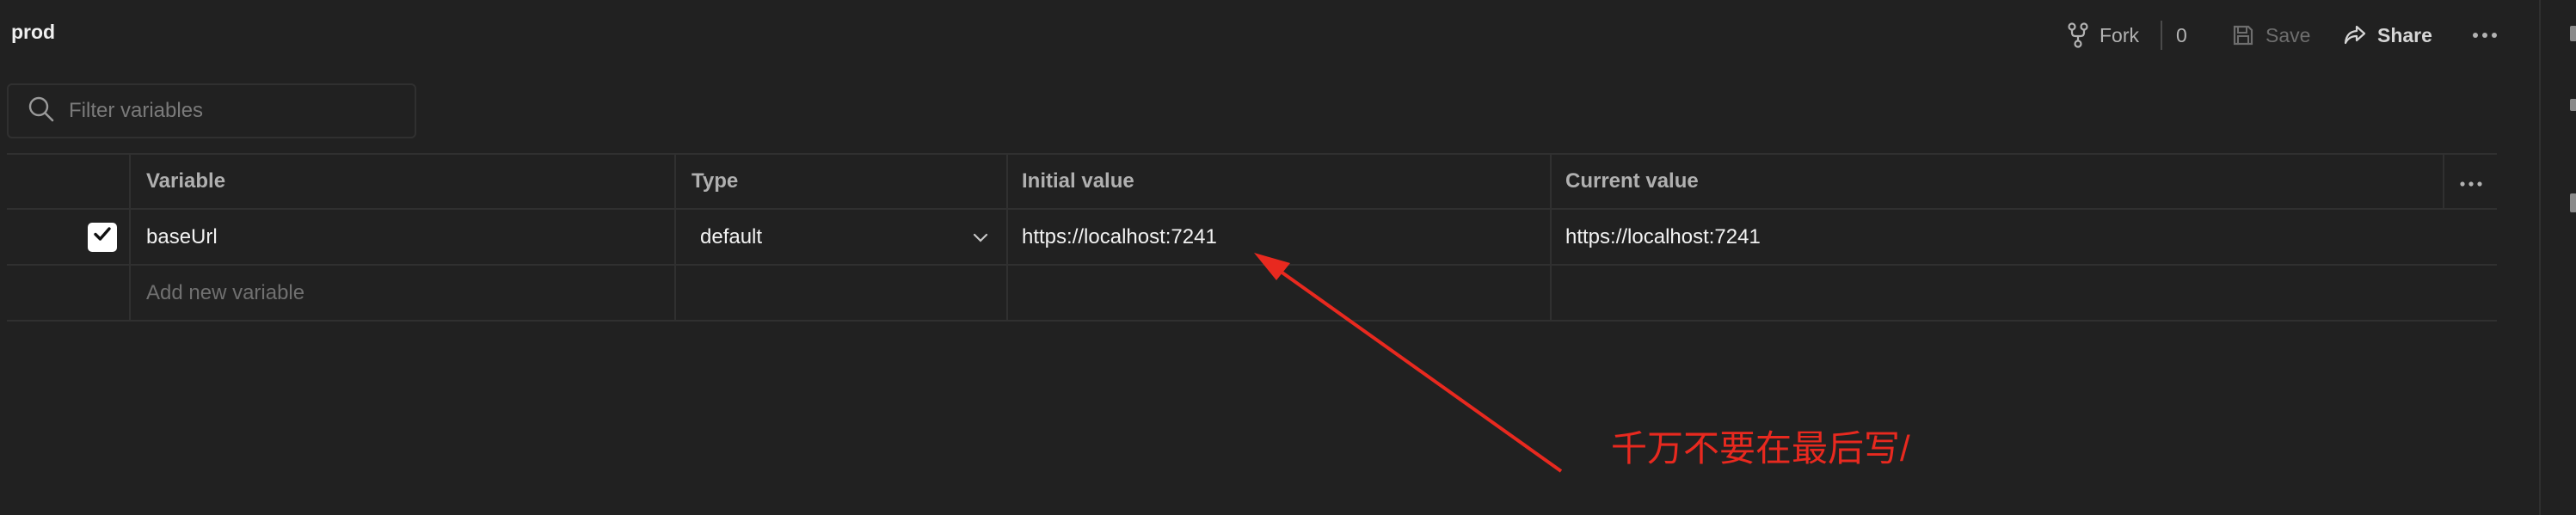  I want to click on fork-label: Fork, so click(2119, 35).